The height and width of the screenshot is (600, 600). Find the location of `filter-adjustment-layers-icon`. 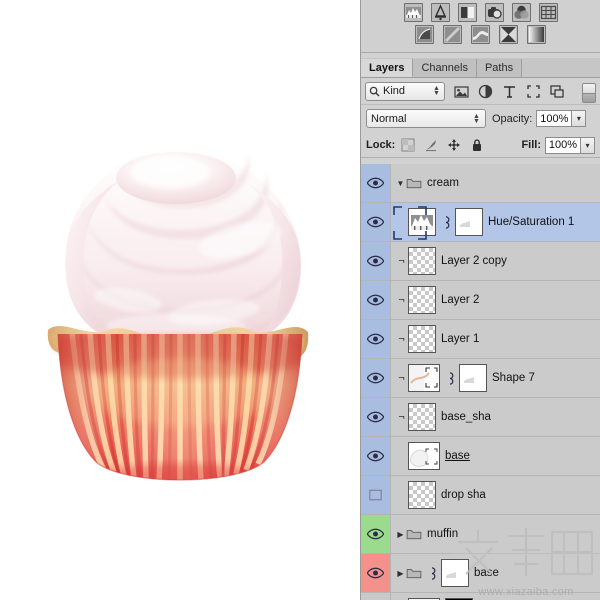

filter-adjustment-layers-icon is located at coordinates (485, 91).